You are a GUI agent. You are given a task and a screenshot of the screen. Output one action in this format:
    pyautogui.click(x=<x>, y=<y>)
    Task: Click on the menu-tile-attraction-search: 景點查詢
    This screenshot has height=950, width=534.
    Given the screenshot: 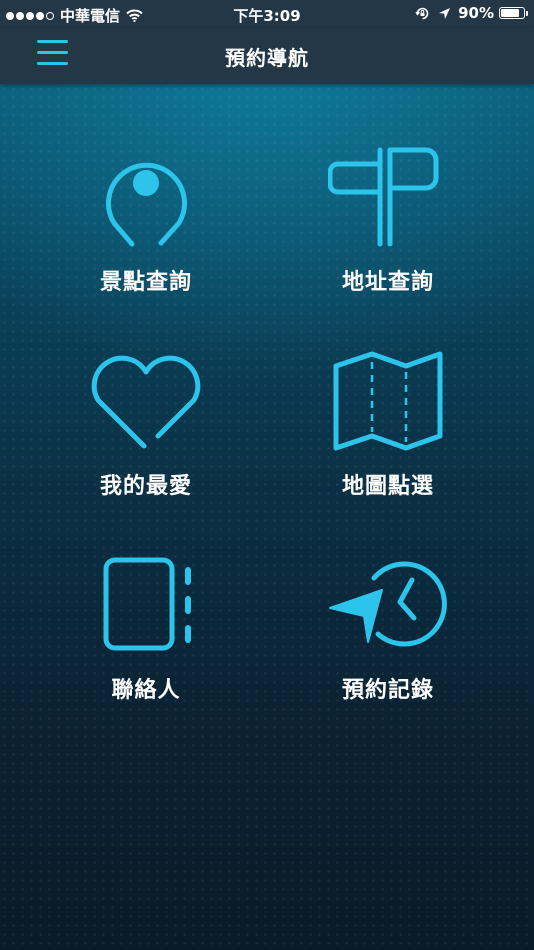 What is the action you would take?
    pyautogui.click(x=146, y=228)
    